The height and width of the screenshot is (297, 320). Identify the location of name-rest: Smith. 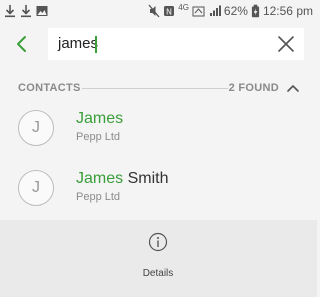
(146, 178).